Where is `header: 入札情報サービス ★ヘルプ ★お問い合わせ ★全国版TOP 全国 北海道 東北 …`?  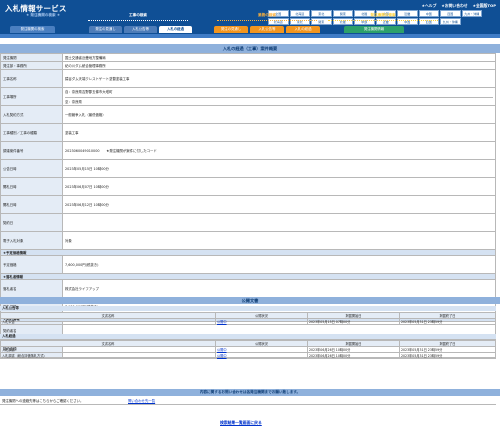
header: 入札情報サービス ★ヘルプ ★お問い合わせ ★全国版TOP 全国 北海道 東北 … is located at coordinates (250, 19).